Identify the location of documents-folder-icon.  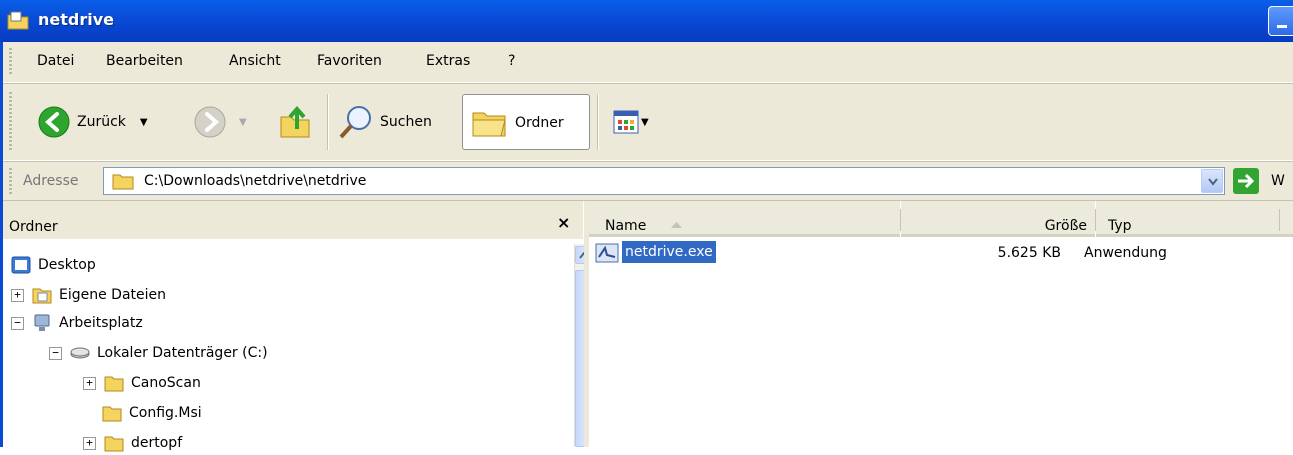
(42, 296).